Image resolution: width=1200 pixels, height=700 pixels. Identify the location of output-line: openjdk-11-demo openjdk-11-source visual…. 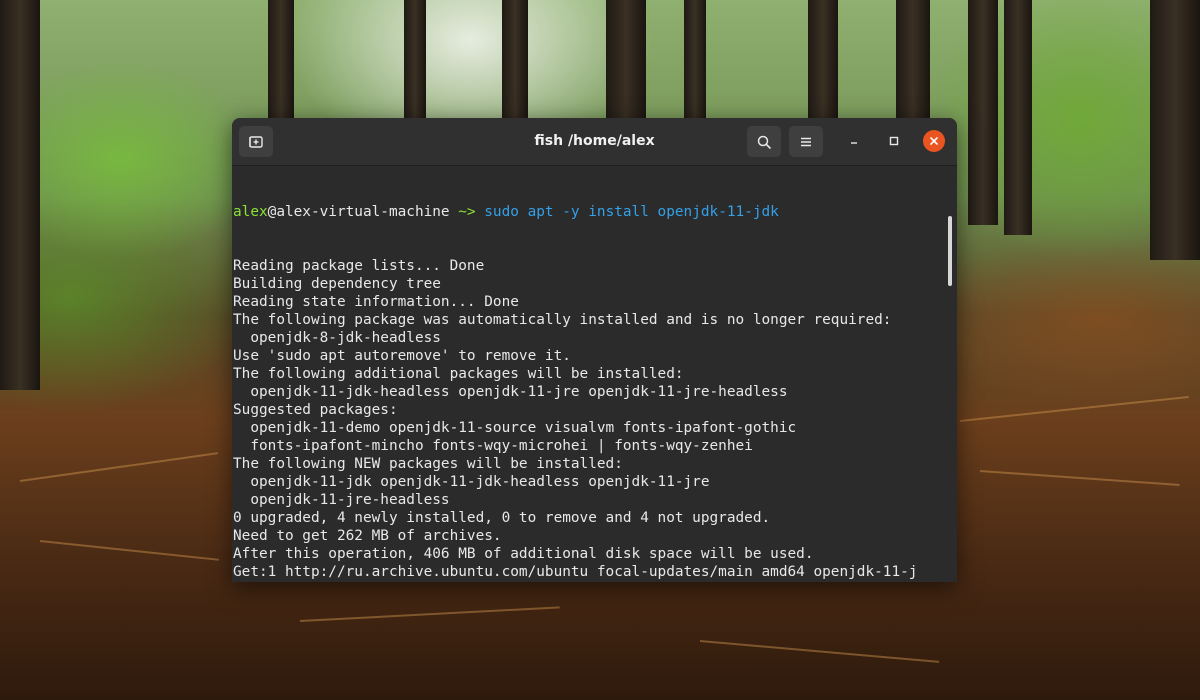
(515, 428).